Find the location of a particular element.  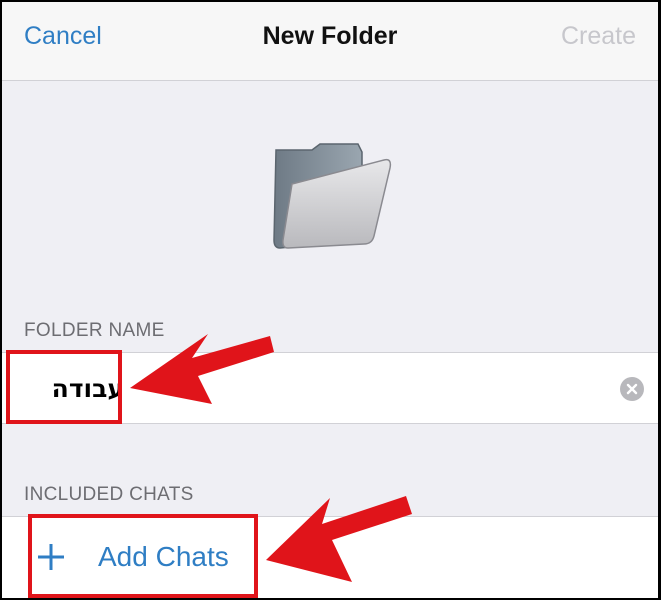

navigation-bar: Cancel New Folder Create is located at coordinates (330, 41).